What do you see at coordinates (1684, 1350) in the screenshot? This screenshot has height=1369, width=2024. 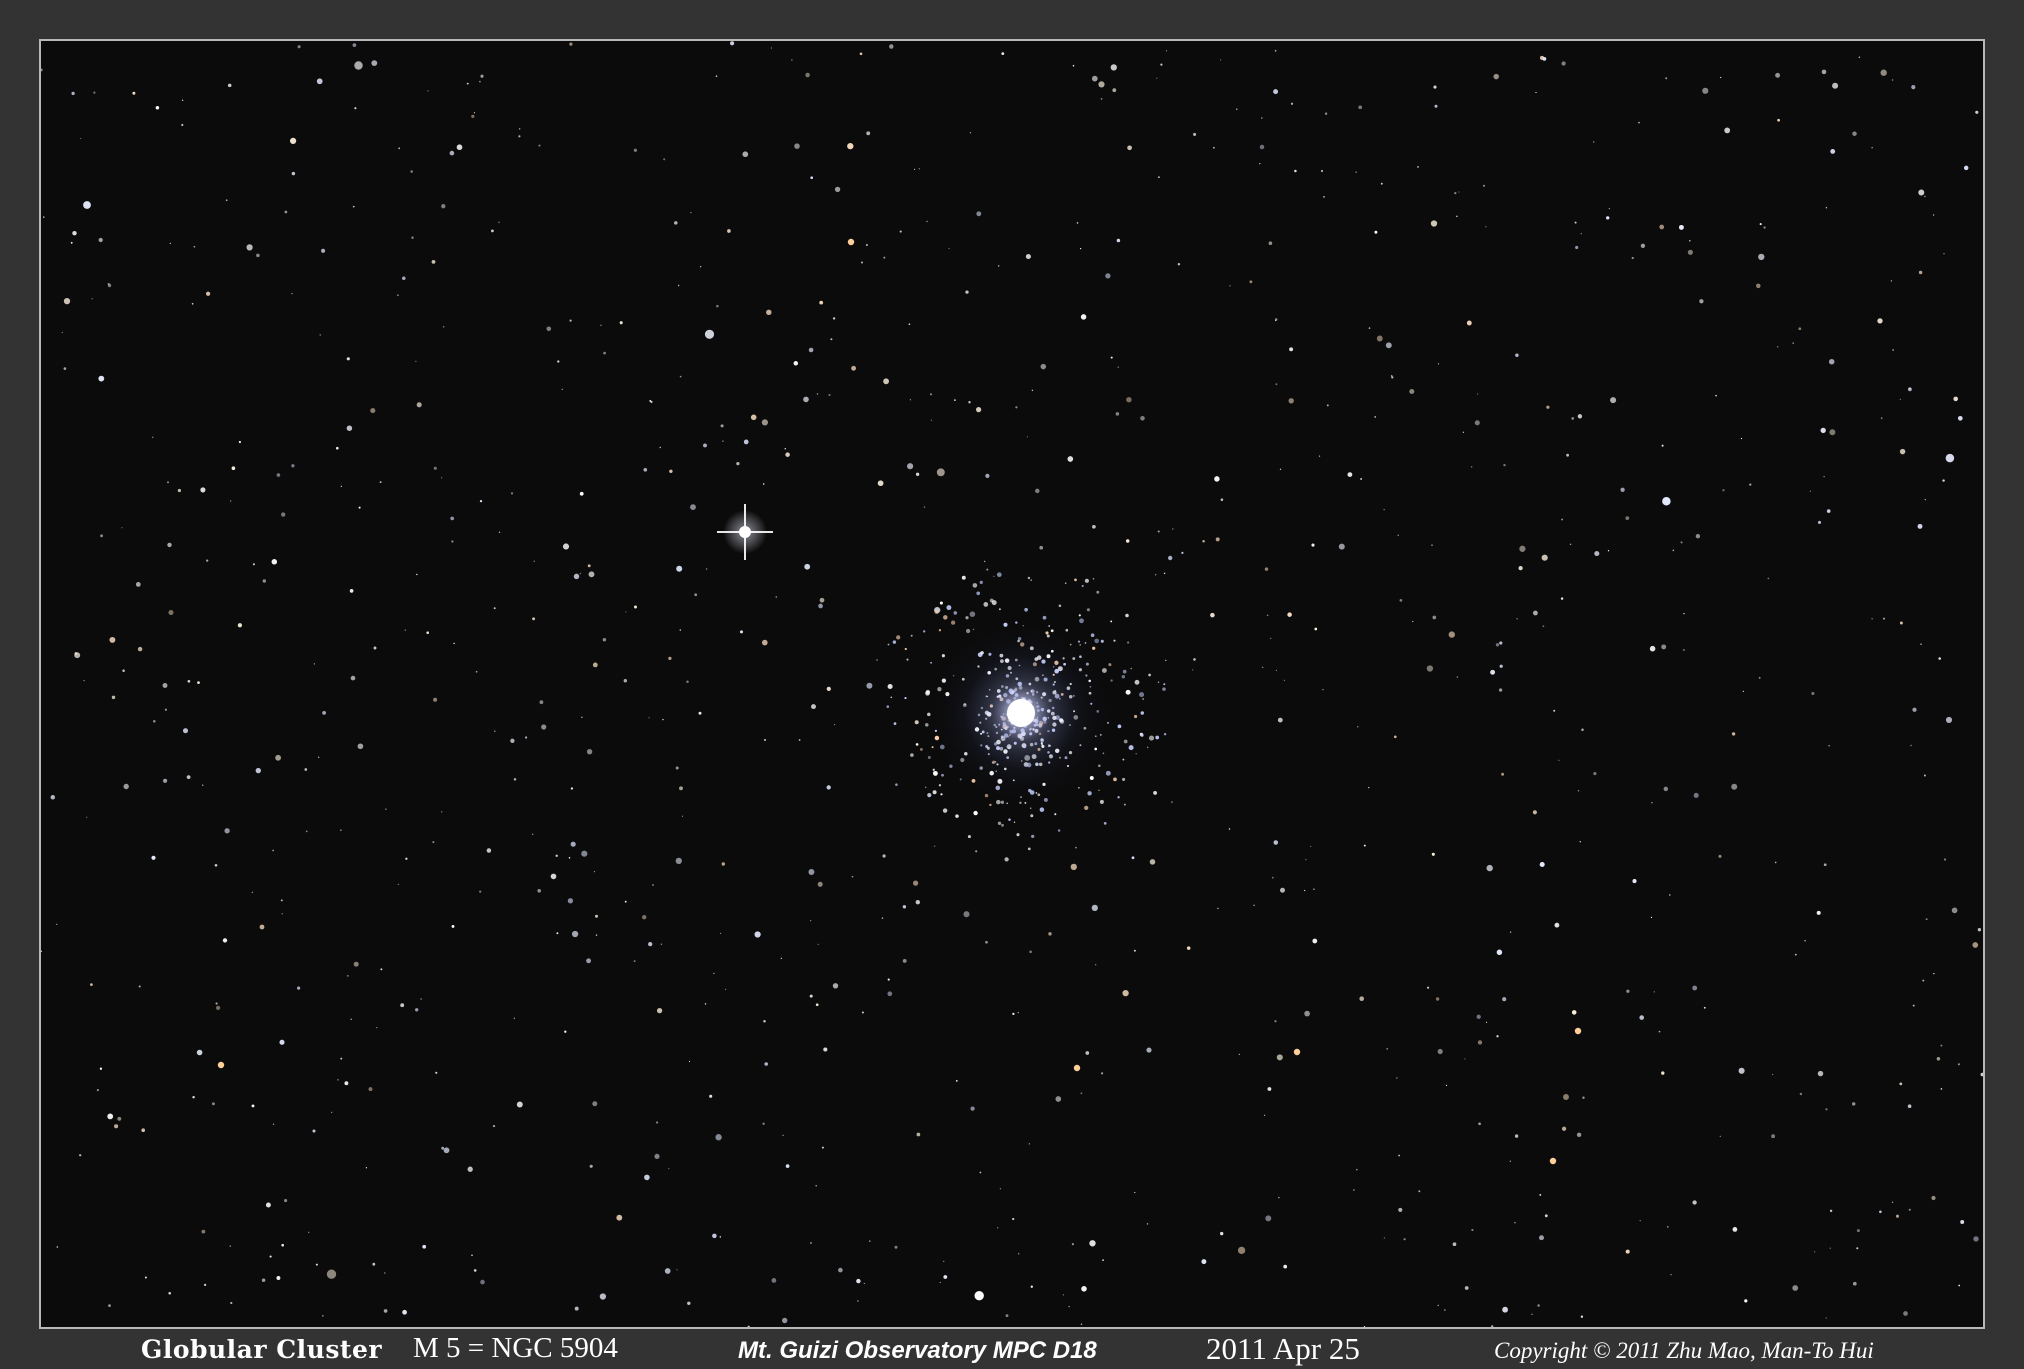 I see `copyright-caption: Copyright © 2011 Zhu Mao, Man-To Hui` at bounding box center [1684, 1350].